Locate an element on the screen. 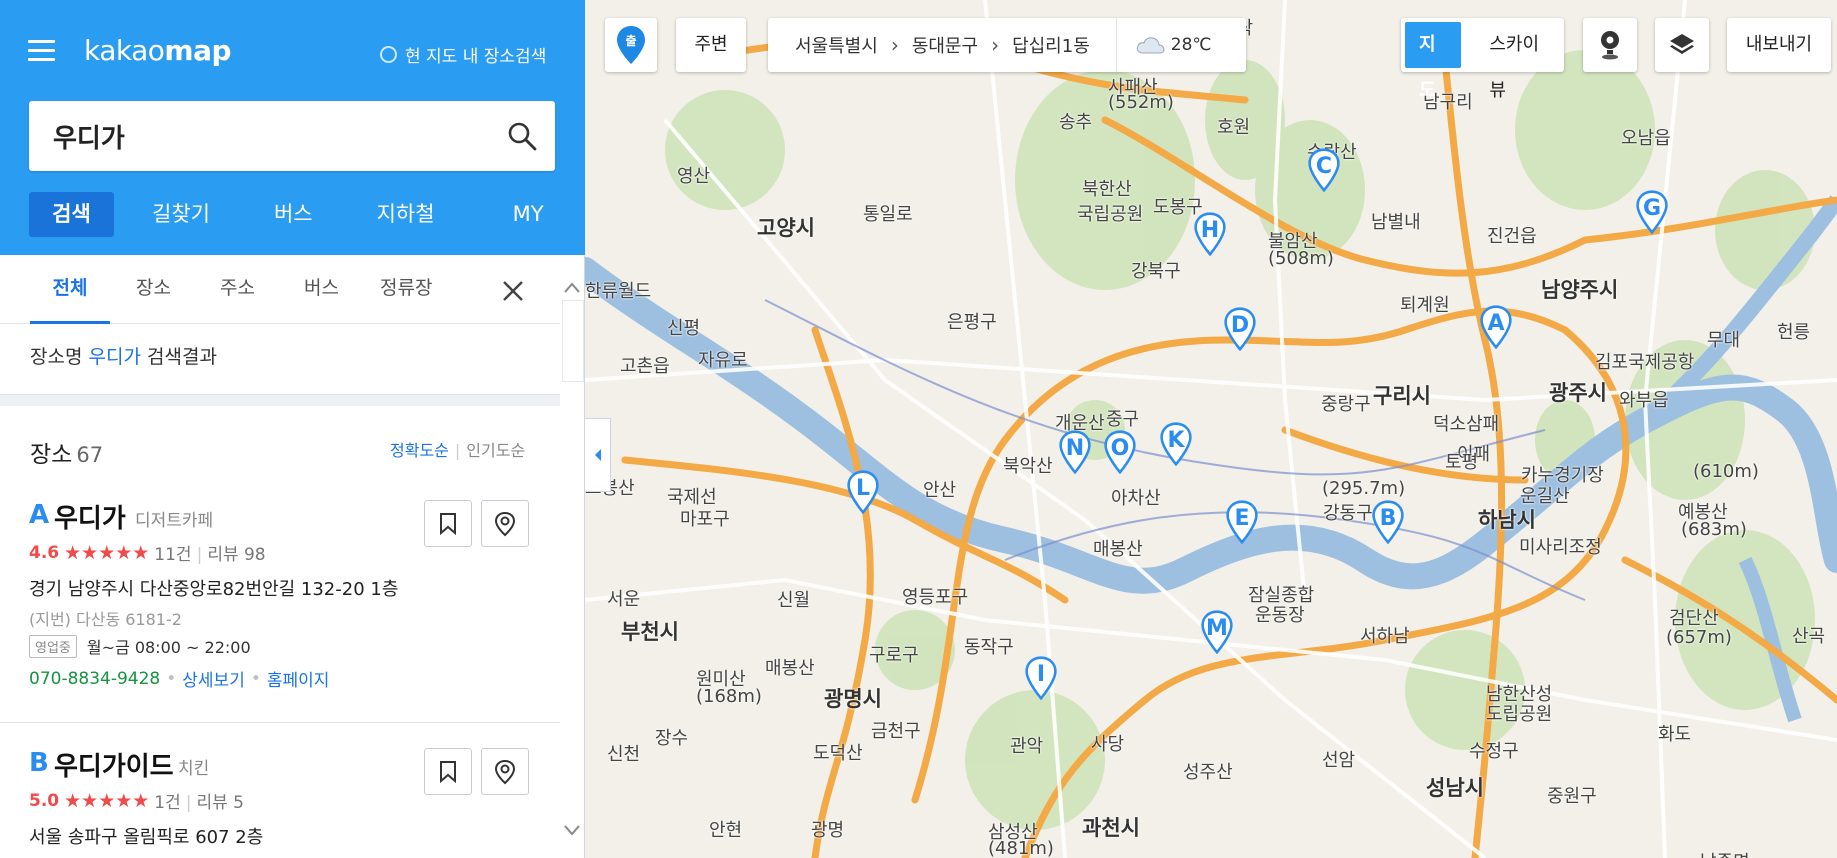  map-place-label: (657m) is located at coordinates (1699, 637).